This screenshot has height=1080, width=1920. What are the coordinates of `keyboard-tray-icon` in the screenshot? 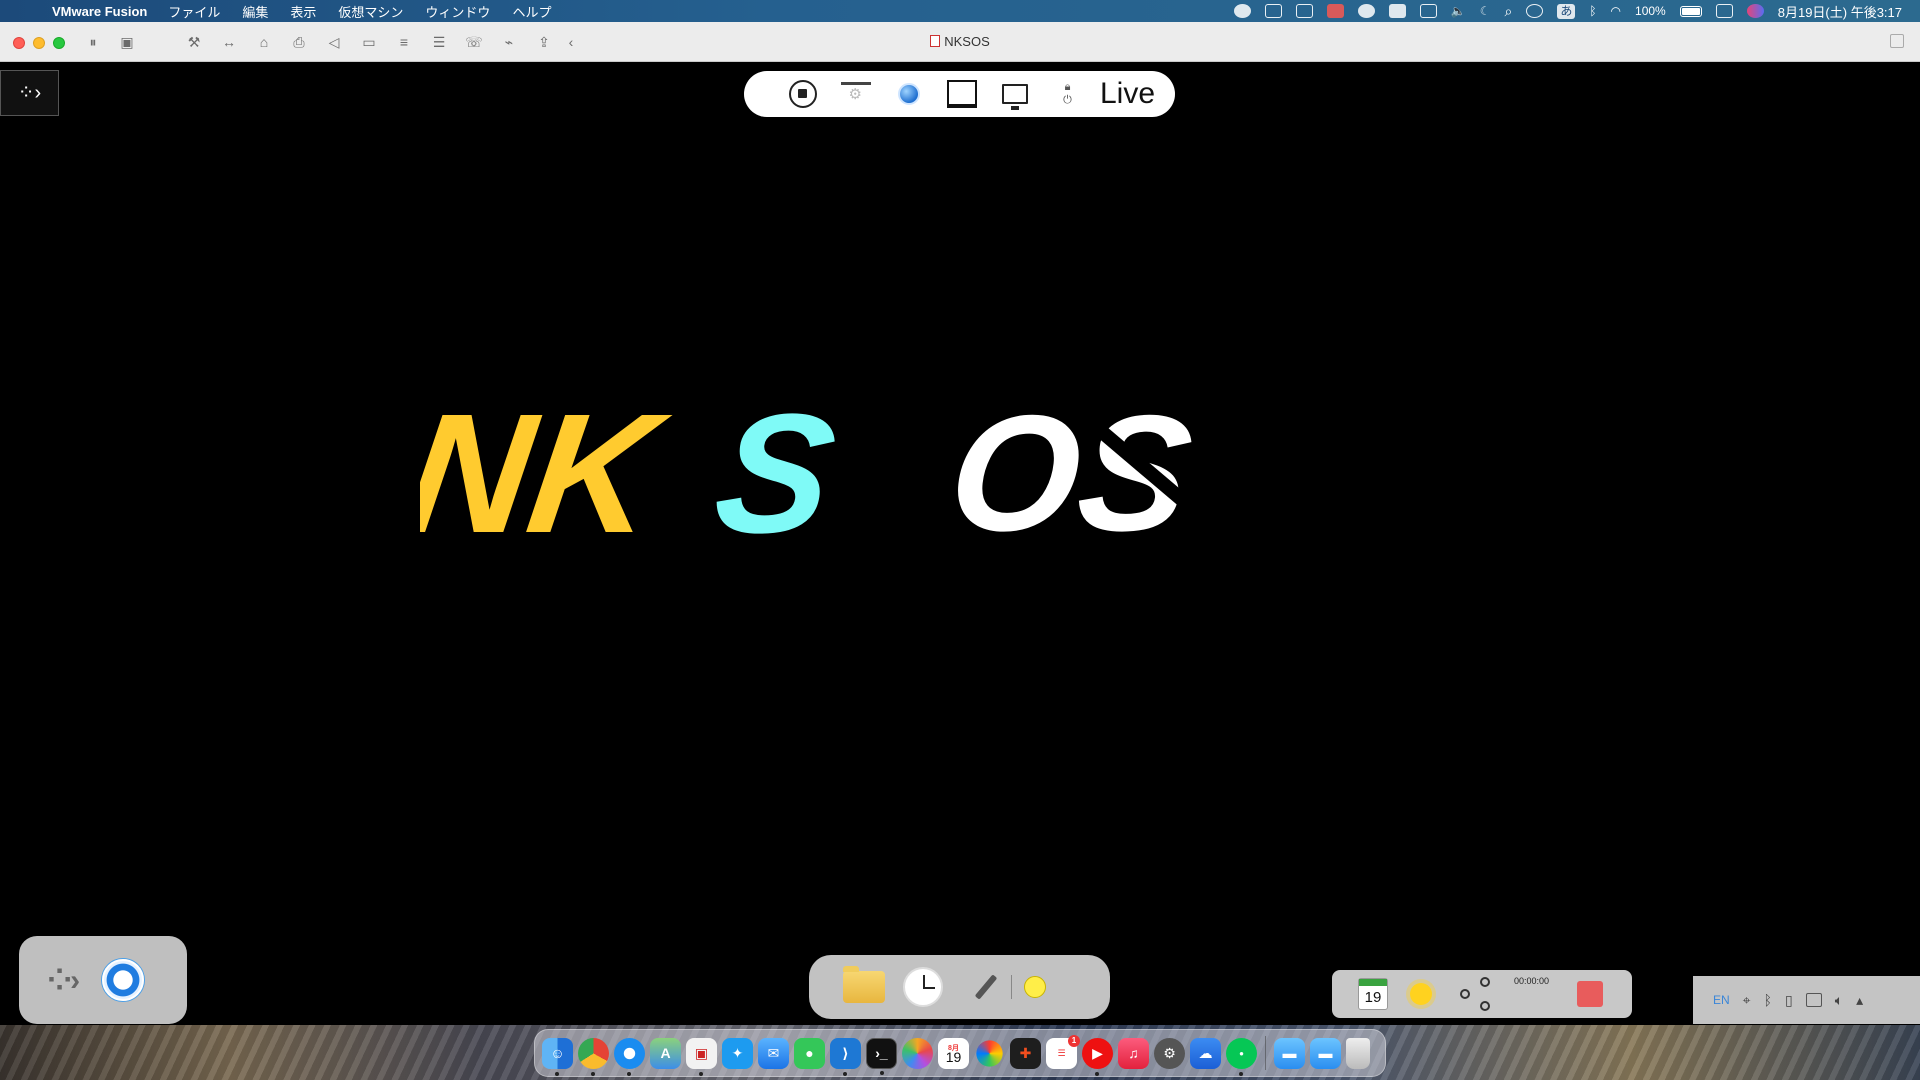 It's located at (1428, 11).